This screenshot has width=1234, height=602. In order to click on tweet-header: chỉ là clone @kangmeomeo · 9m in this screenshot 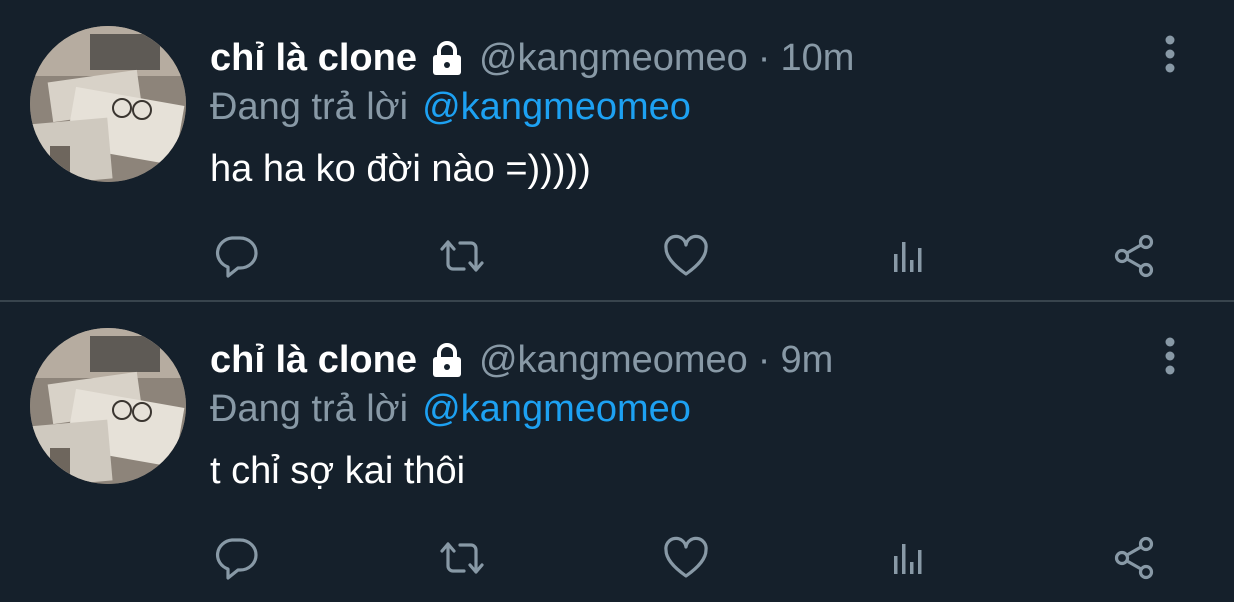, I will do `click(521, 360)`.